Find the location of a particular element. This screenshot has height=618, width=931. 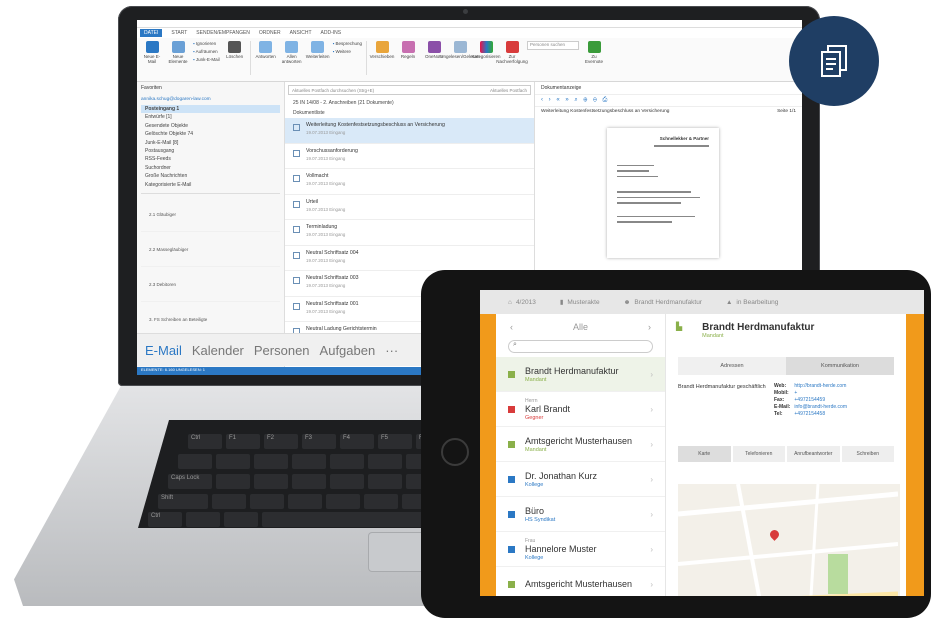

folder-item: Gelöschte Objekte 74 is located at coordinates (210, 134).